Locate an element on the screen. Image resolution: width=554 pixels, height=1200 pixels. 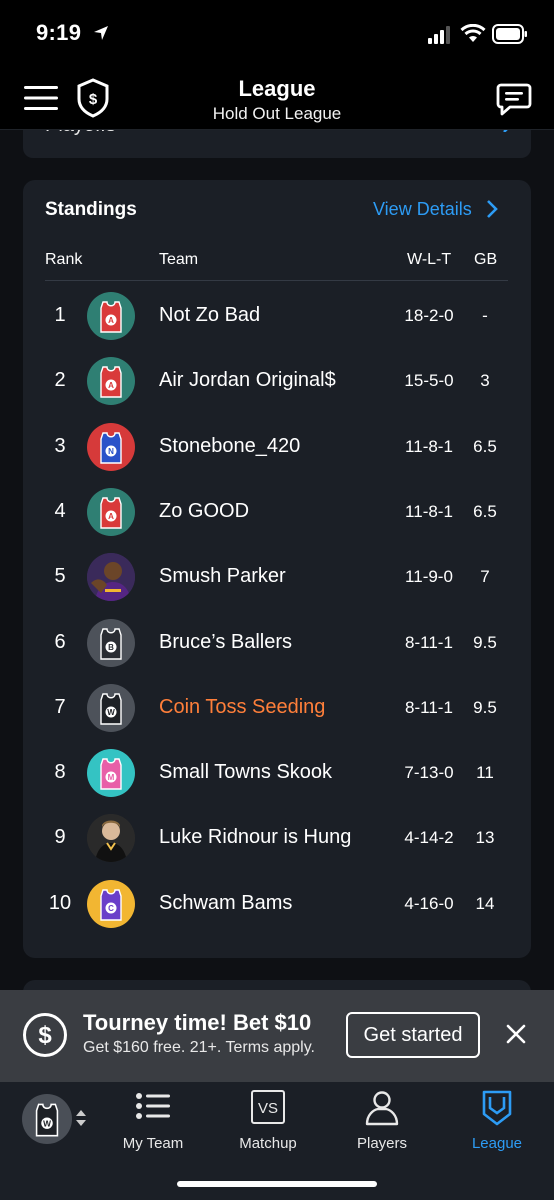
standings-row: 6 B Bruce’s Ballers 8-11-1 9.5 is located at coordinates (277, 642).